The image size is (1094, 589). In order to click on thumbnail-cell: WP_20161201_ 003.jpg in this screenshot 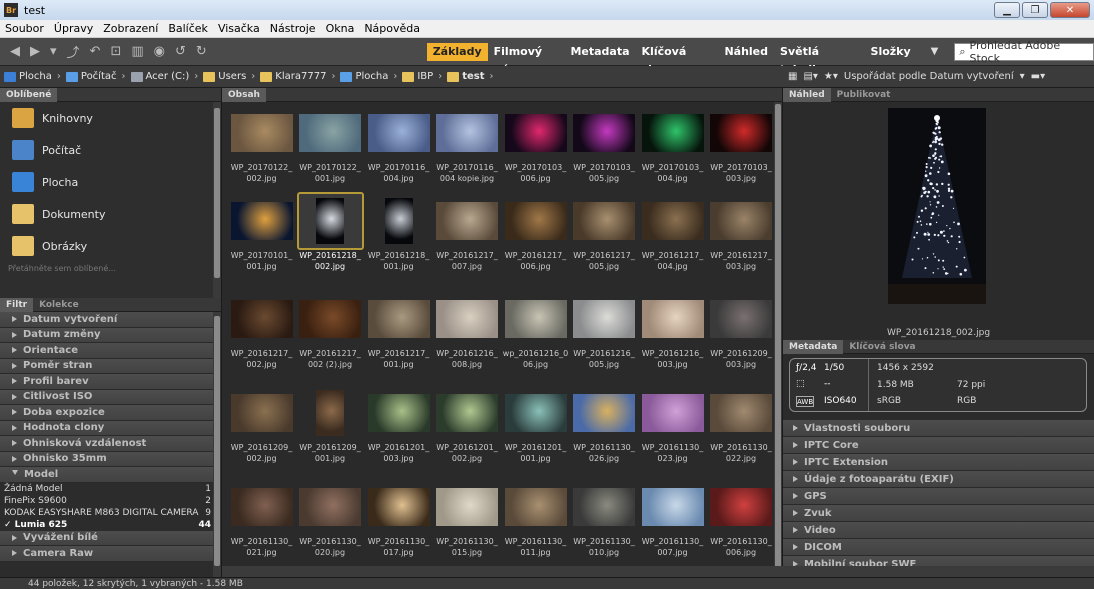, I will do `click(398, 429)`.